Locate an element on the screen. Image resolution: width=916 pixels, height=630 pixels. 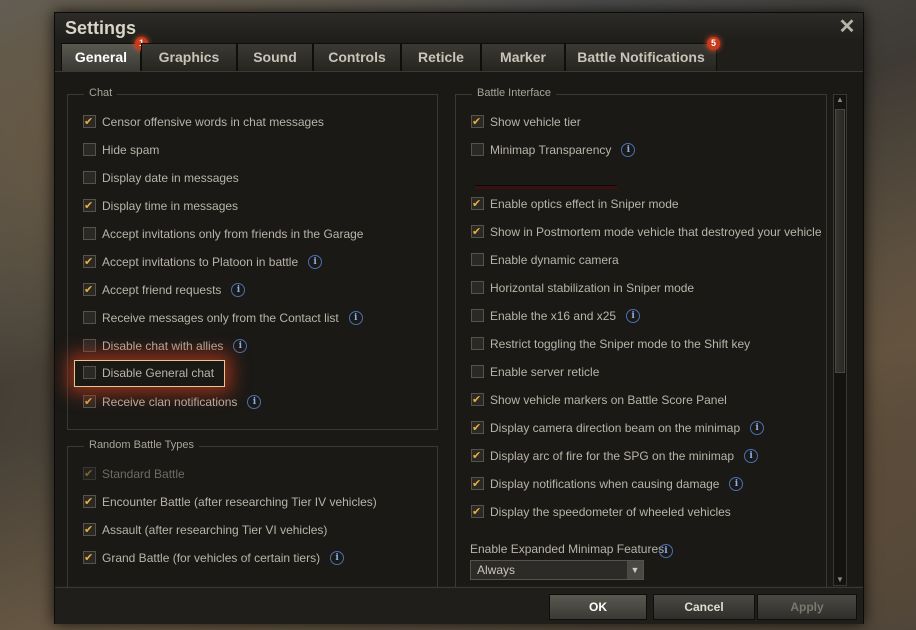
checkbox-row: Standard Battle is located at coordinates (134, 474).